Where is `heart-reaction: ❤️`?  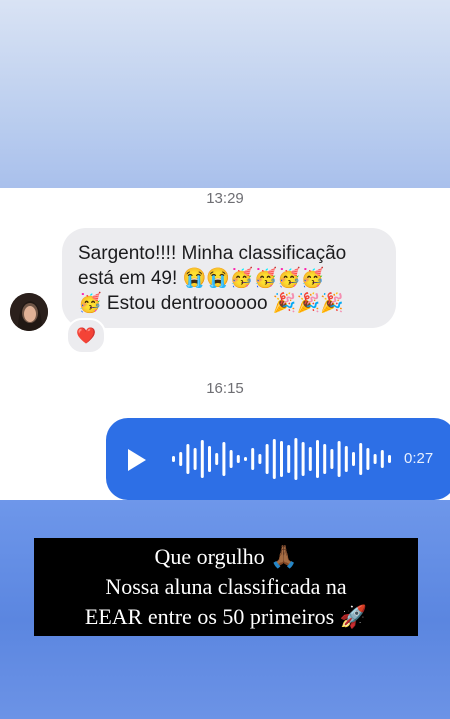
heart-reaction: ❤️ is located at coordinates (86, 336).